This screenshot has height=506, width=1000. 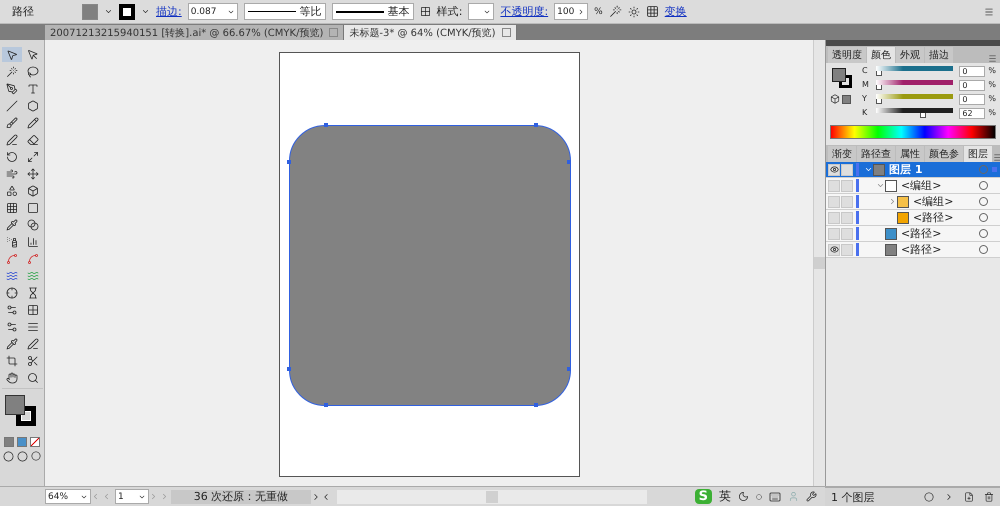 What do you see at coordinates (675, 11) in the screenshot?
I see `transform-link: 变换` at bounding box center [675, 11].